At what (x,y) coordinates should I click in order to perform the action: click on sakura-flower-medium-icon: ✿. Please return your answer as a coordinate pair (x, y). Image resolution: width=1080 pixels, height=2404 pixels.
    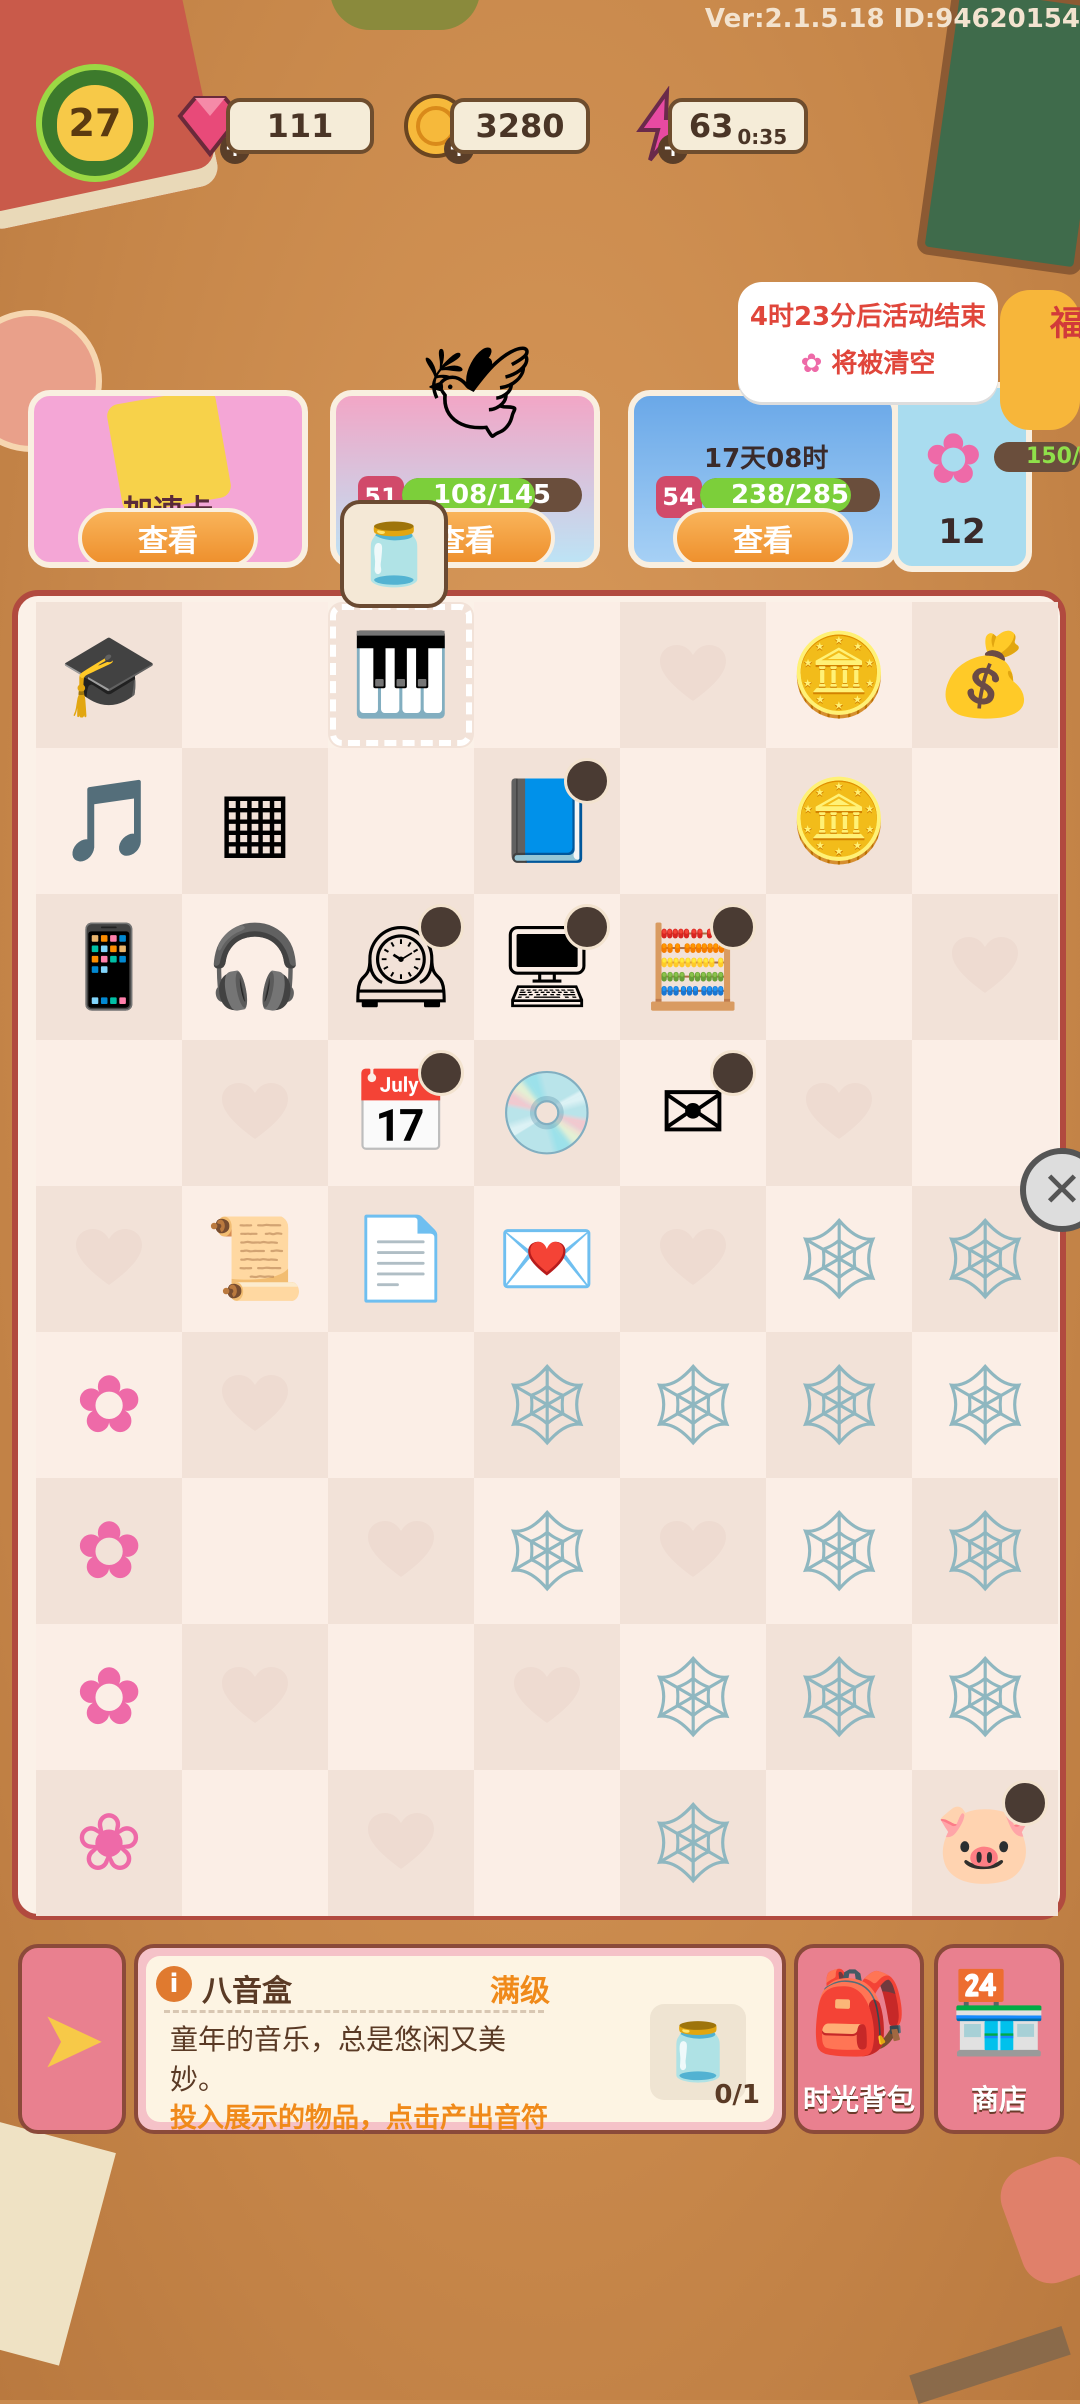
    Looking at the image, I should click on (109, 1550).